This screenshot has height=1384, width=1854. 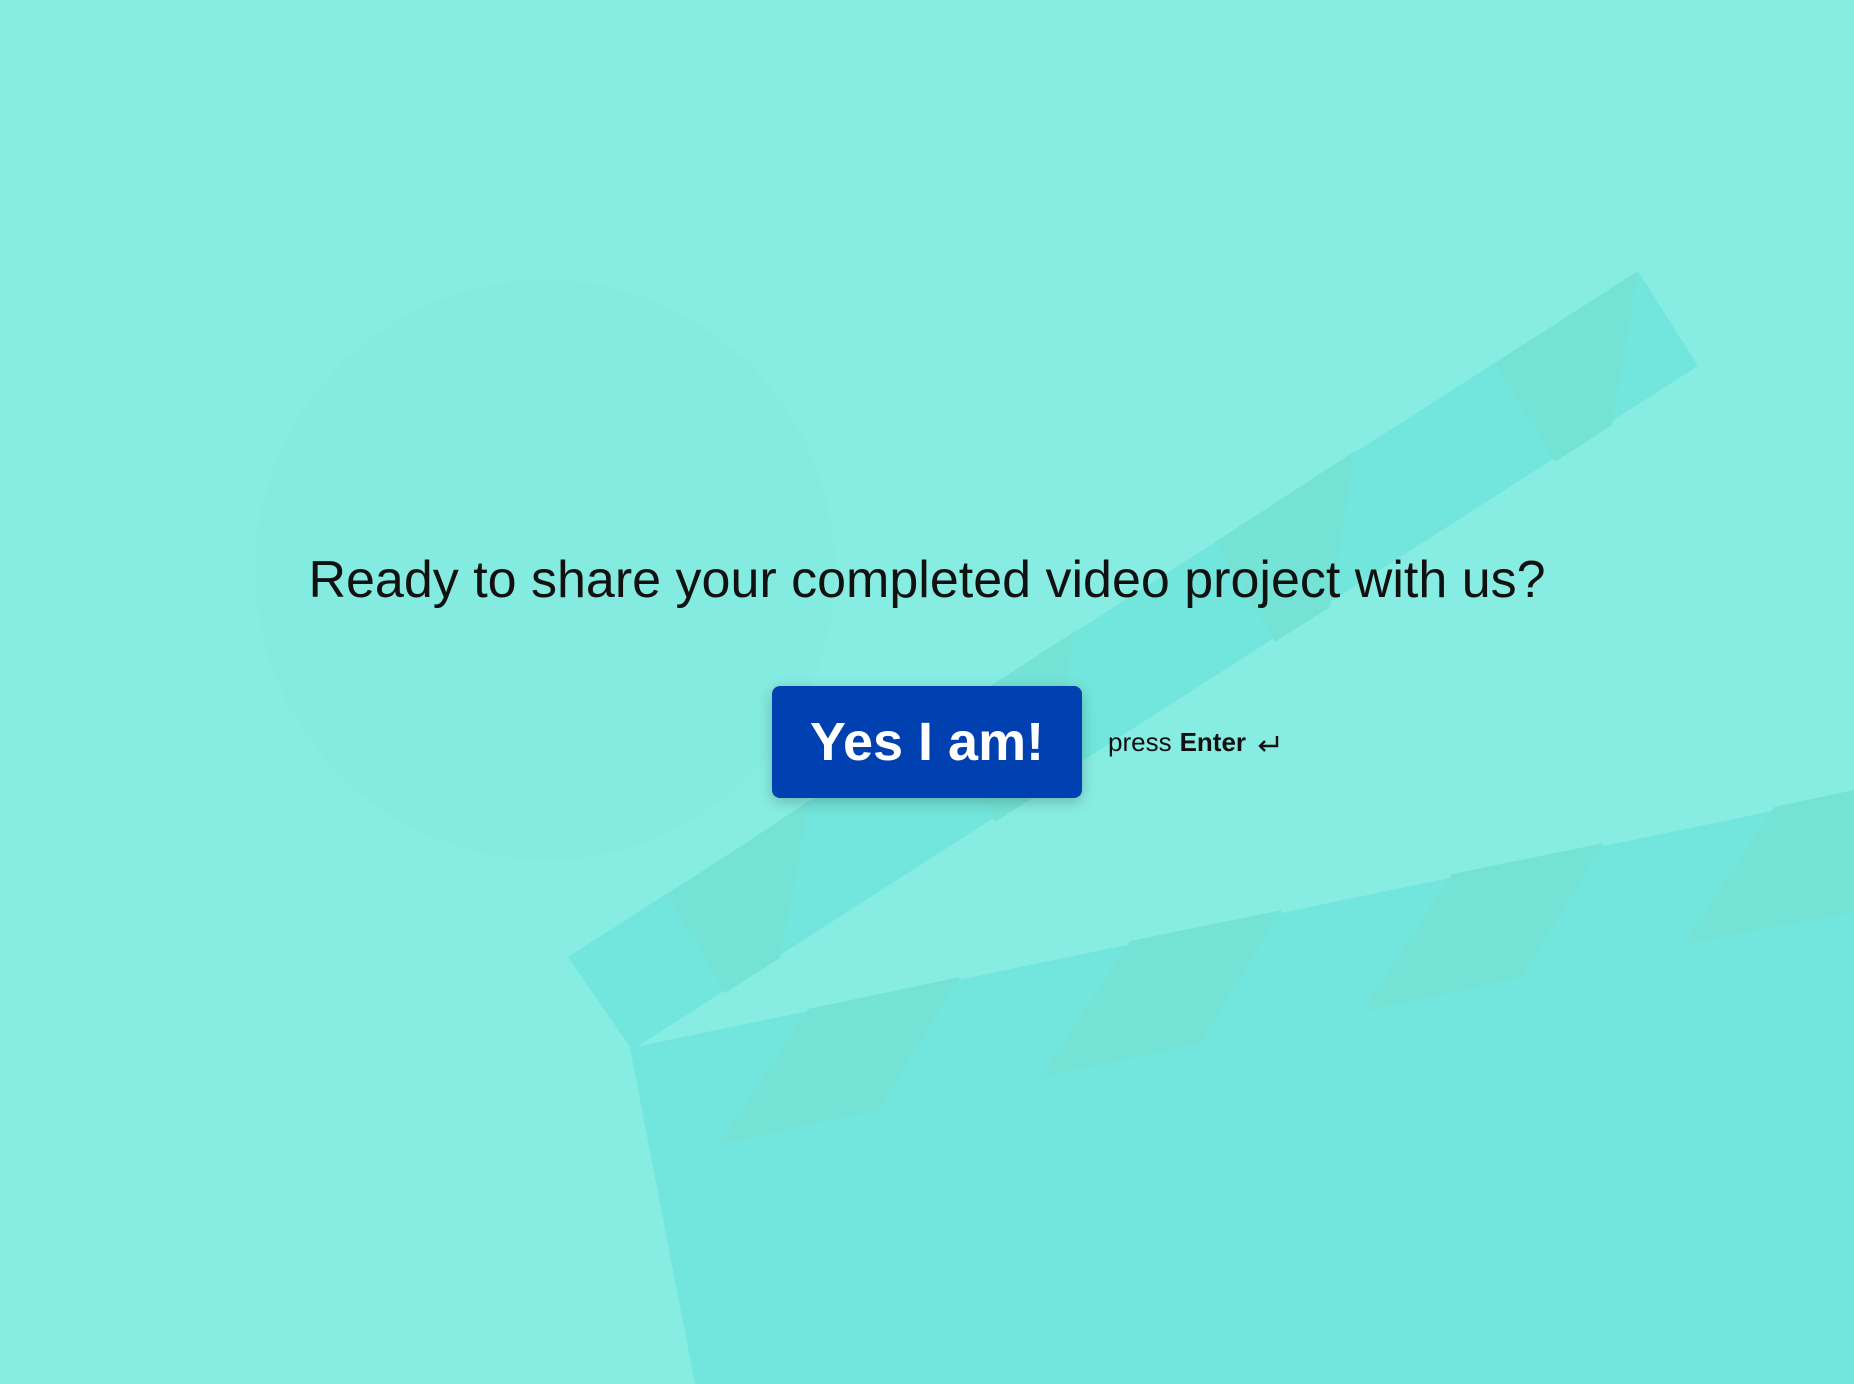 I want to click on enter-key-icon, so click(x=1269, y=742).